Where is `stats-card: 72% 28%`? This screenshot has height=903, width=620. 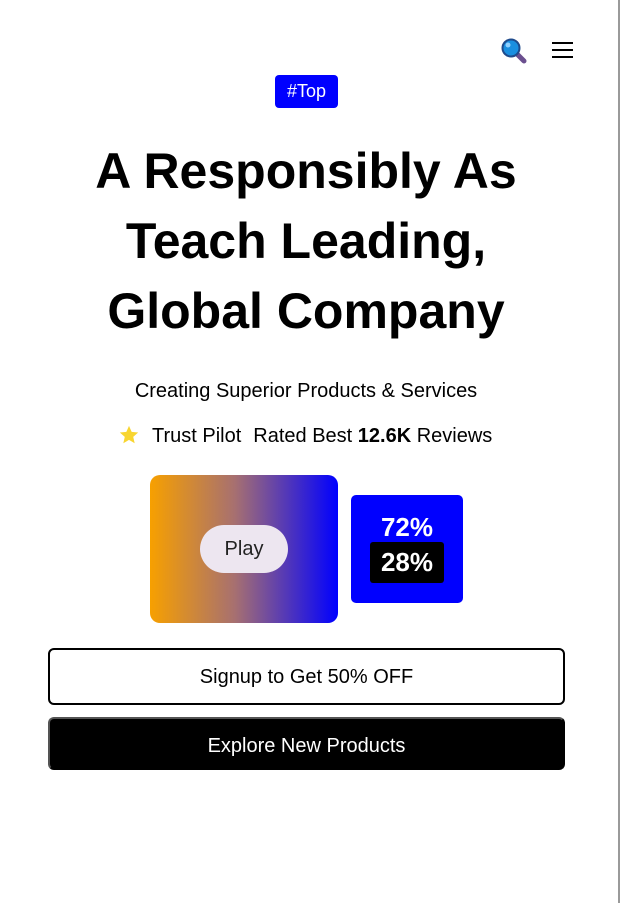 stats-card: 72% 28% is located at coordinates (407, 549).